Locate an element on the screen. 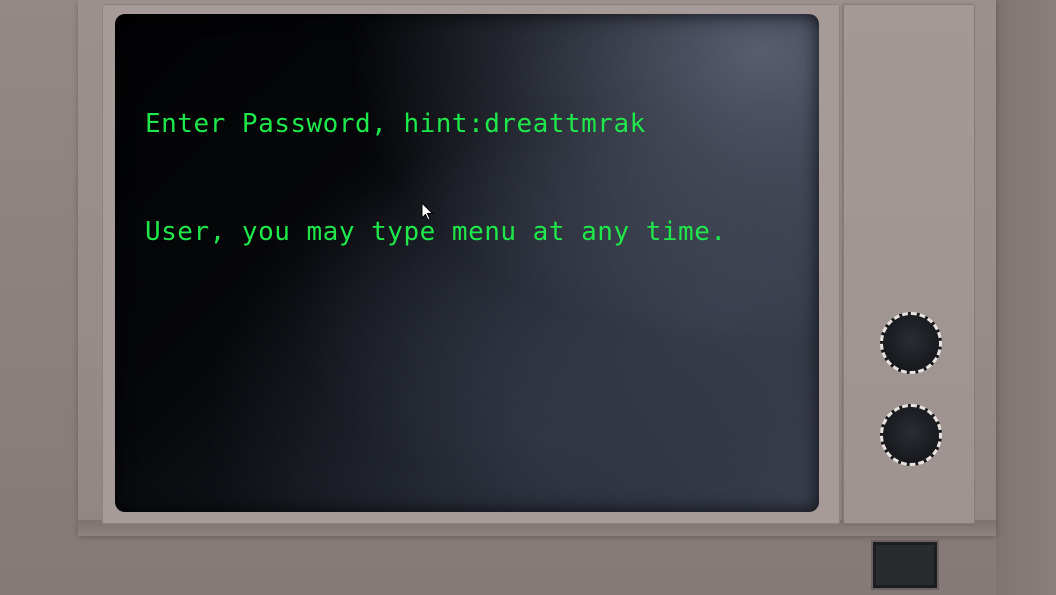  mouse-pointer-icon is located at coordinates (427, 211).